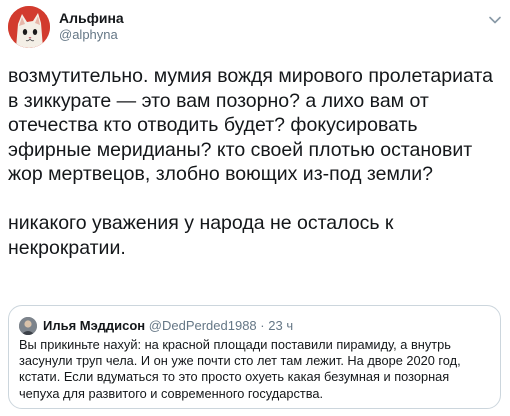  I want to click on author-name: Альфина, so click(91, 18).